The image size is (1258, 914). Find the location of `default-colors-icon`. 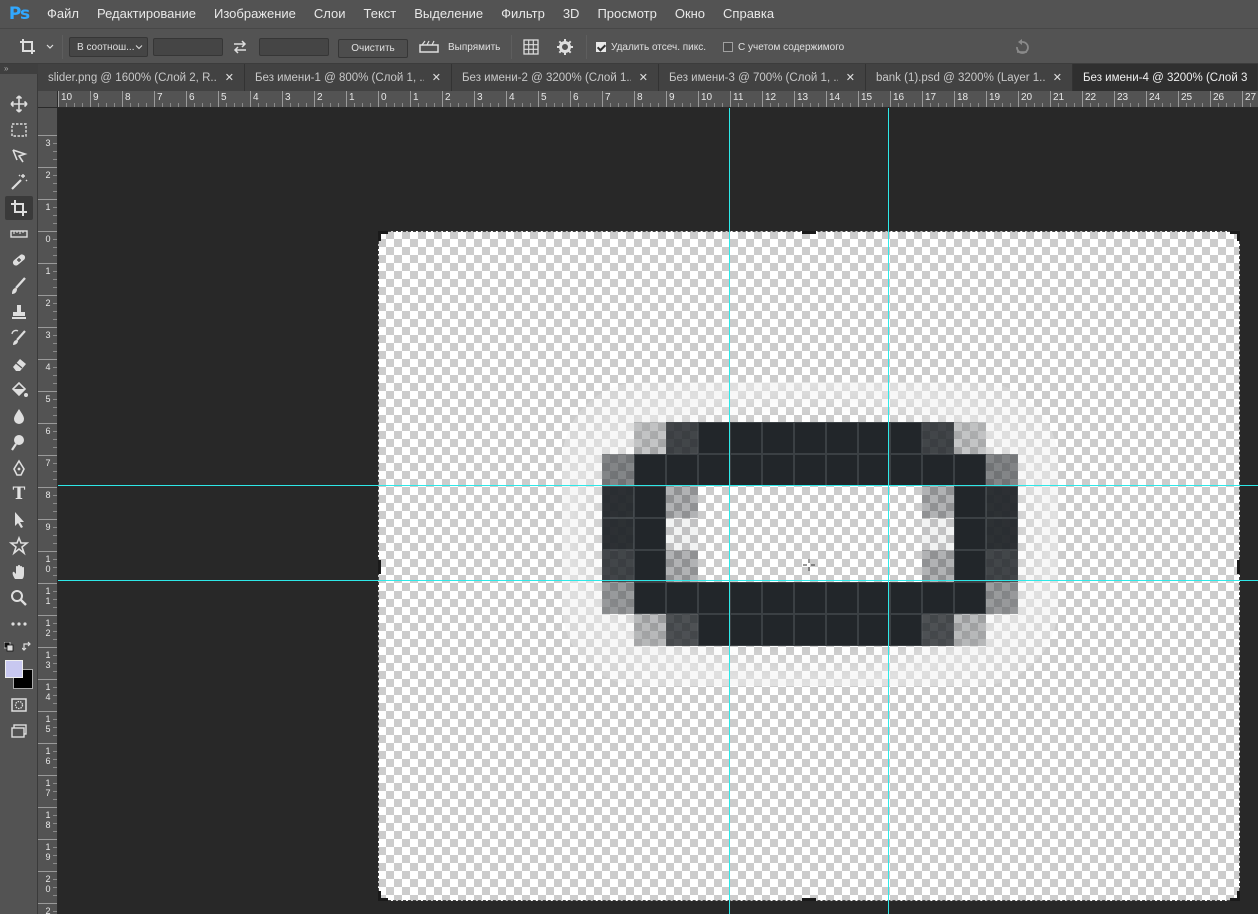

default-colors-icon is located at coordinates (9, 647).